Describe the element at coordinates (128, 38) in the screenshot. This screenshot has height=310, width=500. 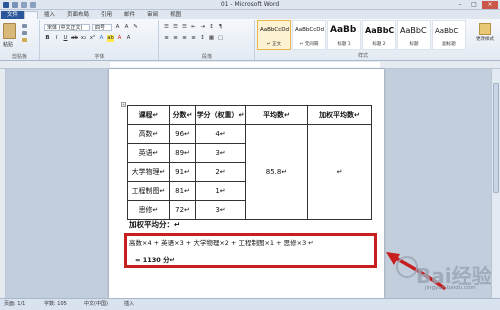
I see `char-border-icon: A` at that location.